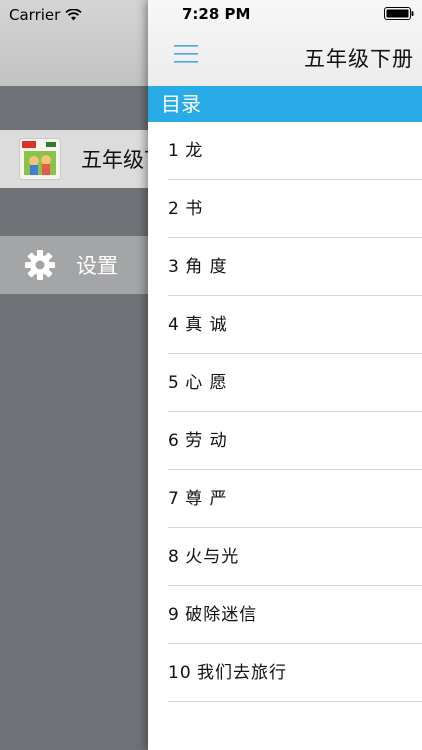 Image resolution: width=422 pixels, height=750 pixels. Describe the element at coordinates (174, 441) in the screenshot. I see `lesson-number: 6` at that location.